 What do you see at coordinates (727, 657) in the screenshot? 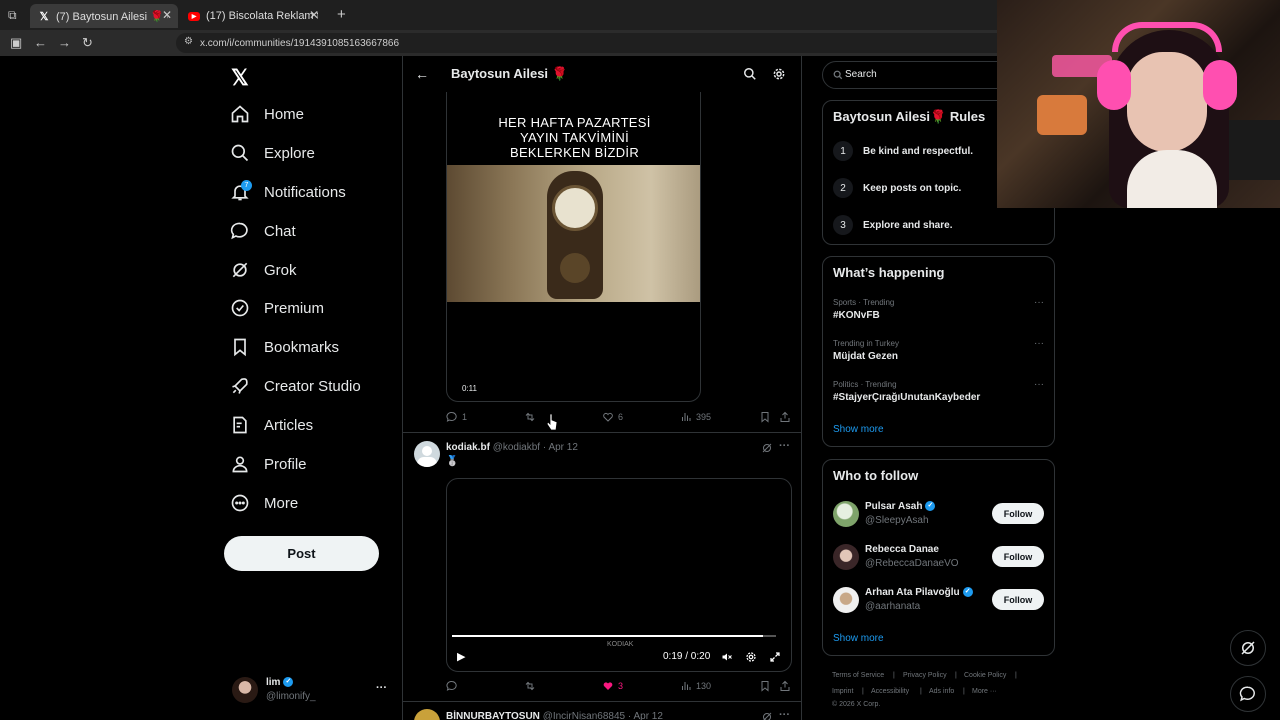
I see `mute-icon` at bounding box center [727, 657].